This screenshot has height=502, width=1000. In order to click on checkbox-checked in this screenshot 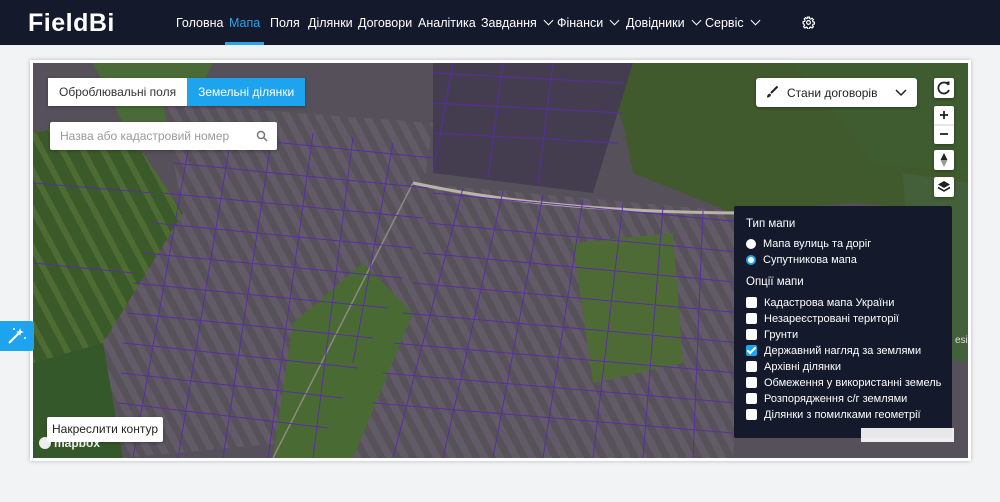, I will do `click(751, 350)`.